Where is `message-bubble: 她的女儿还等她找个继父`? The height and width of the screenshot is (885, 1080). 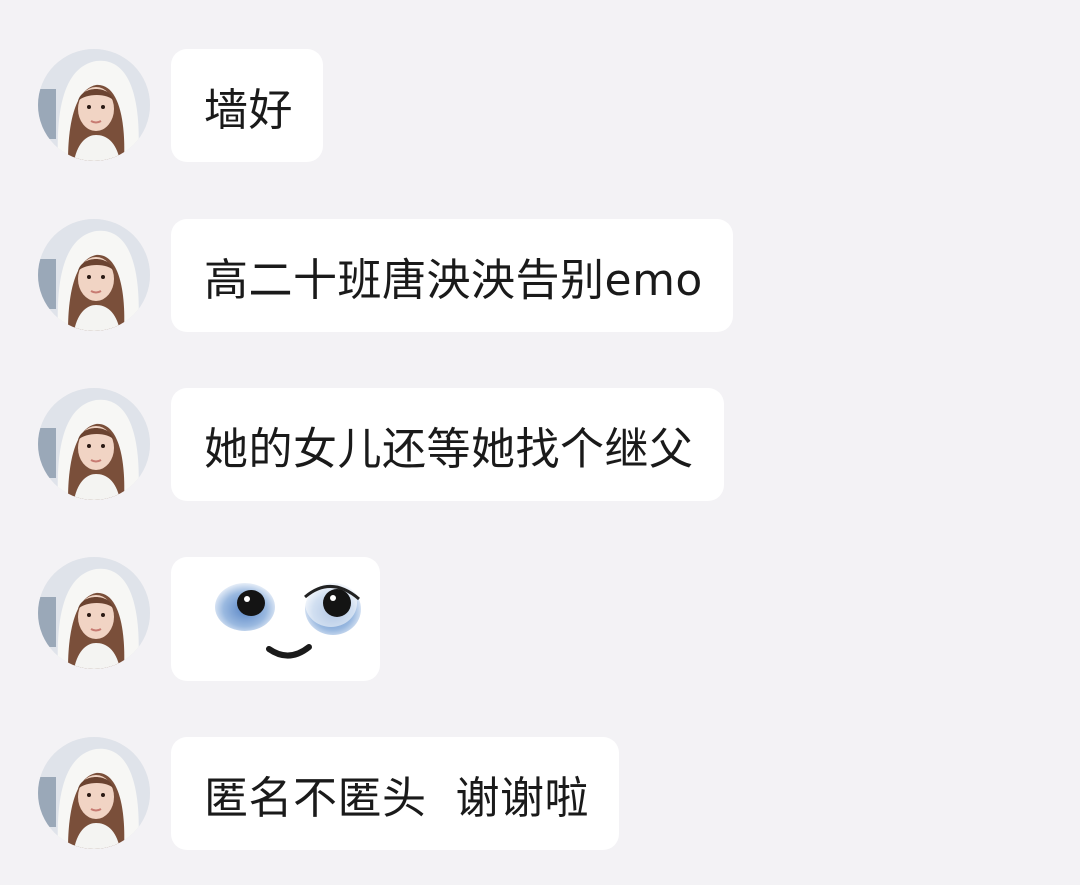
message-bubble: 她的女儿还等她找个继父 is located at coordinates (447, 444).